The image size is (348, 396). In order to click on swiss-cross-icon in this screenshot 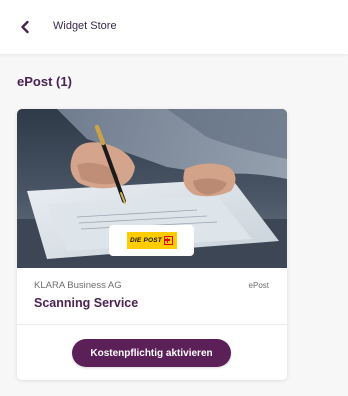, I will do `click(168, 240)`.